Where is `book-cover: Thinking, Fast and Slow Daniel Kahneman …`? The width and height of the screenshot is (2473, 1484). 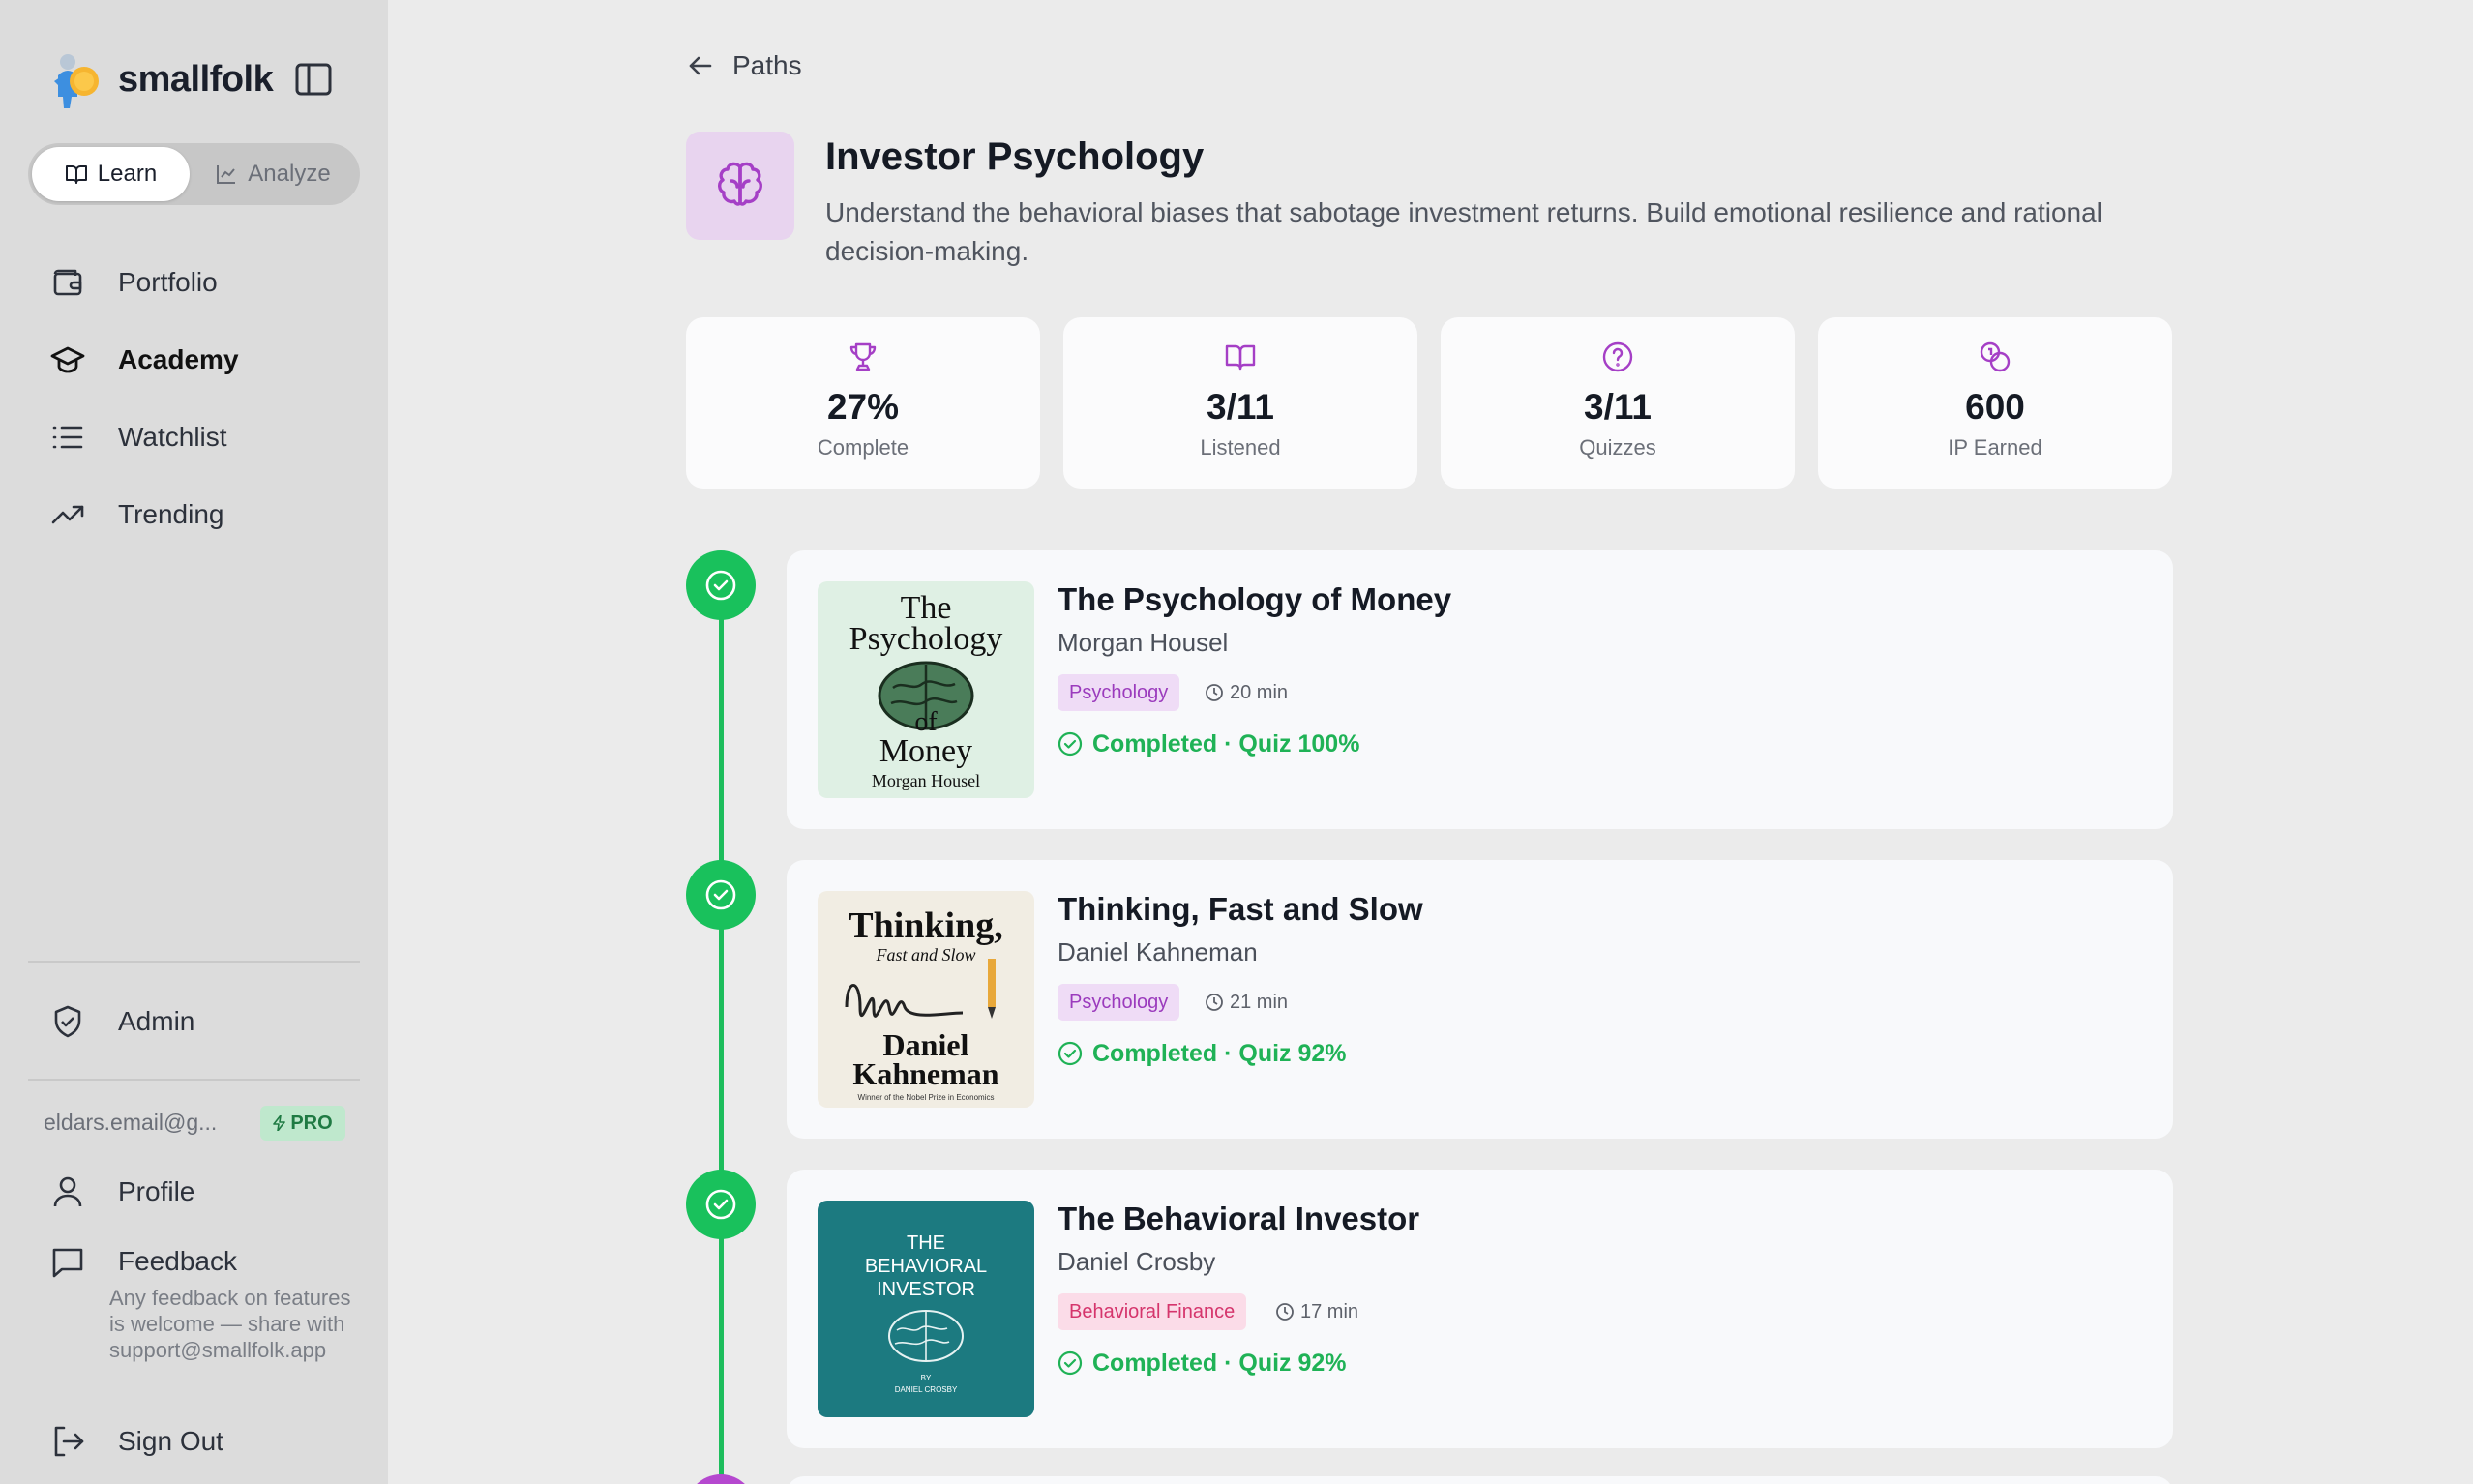 book-cover: Thinking, Fast and Slow Daniel Kahneman … is located at coordinates (926, 999).